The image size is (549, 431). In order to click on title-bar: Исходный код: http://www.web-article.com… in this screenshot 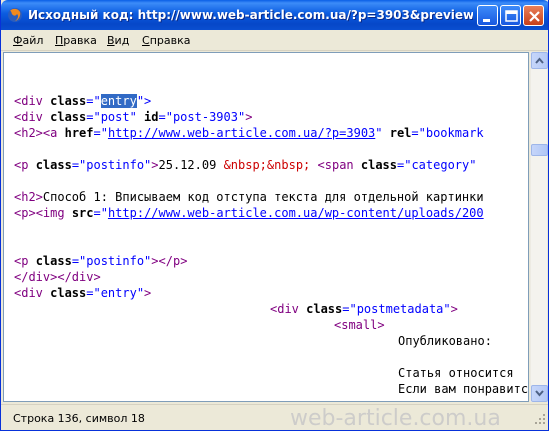, I will do `click(274, 15)`.